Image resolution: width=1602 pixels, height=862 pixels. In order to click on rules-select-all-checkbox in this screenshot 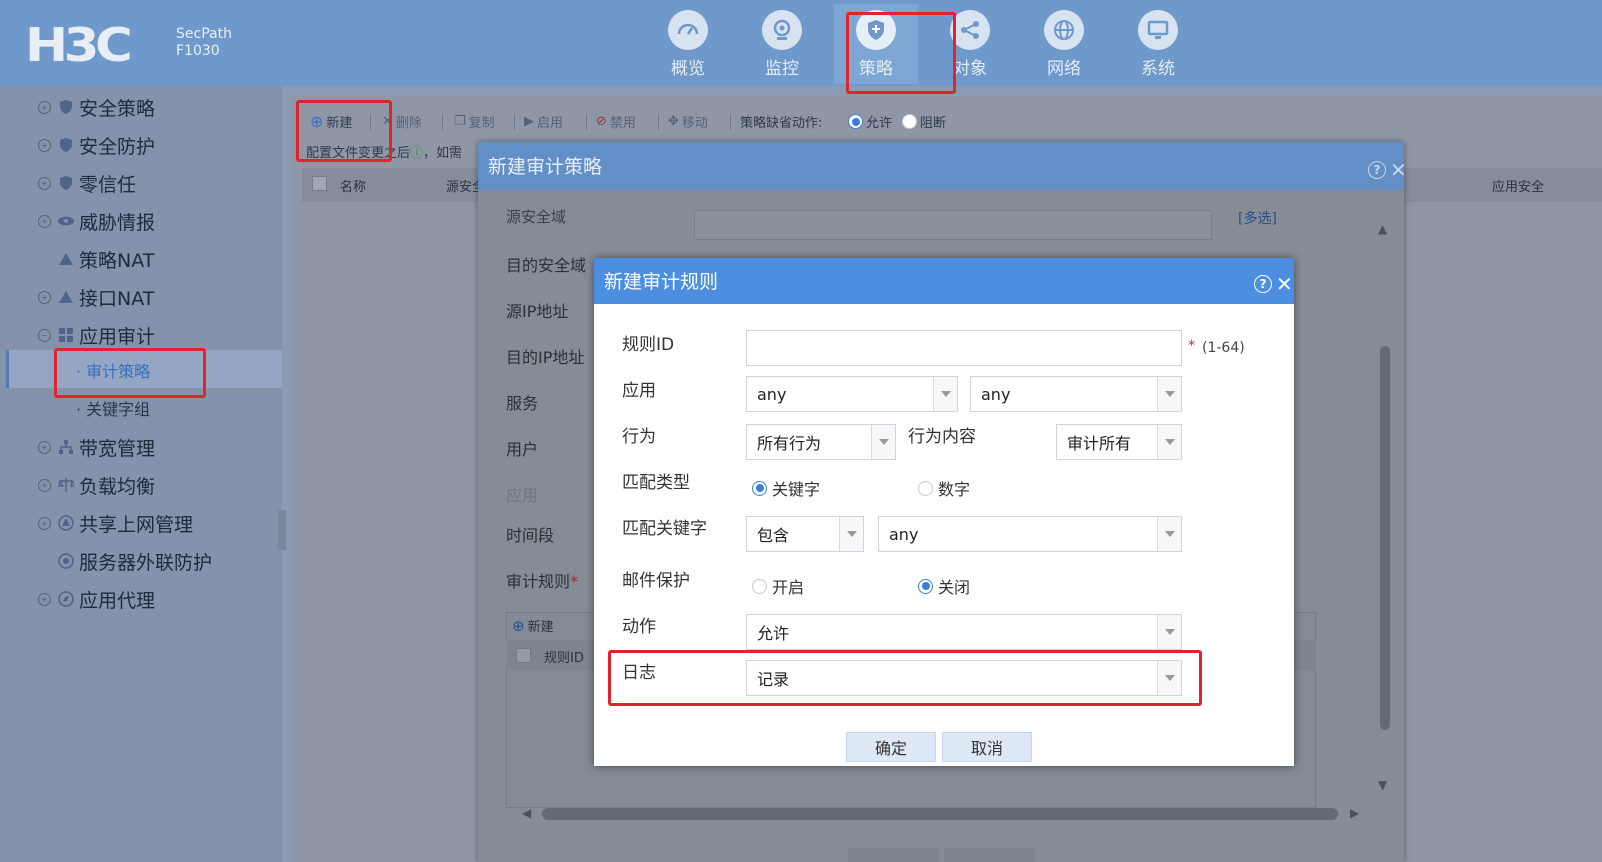, I will do `click(523, 655)`.